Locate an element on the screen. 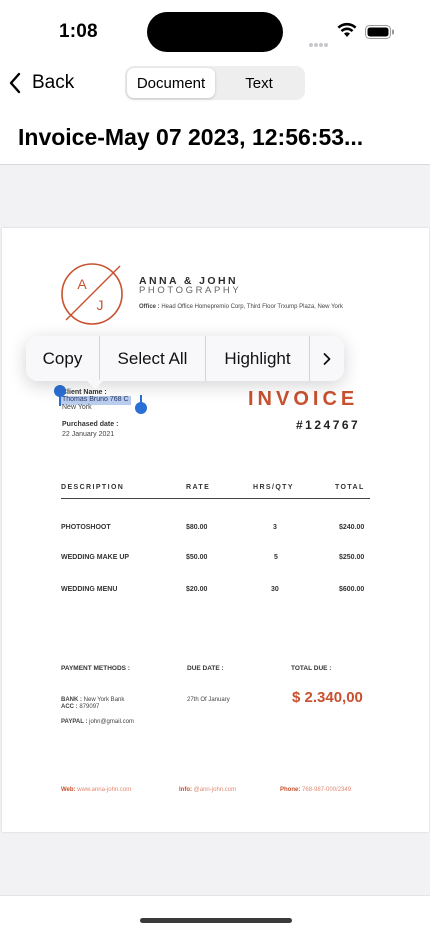 The height and width of the screenshot is (932, 430). column-header-qty: HRS/QTY is located at coordinates (273, 487).